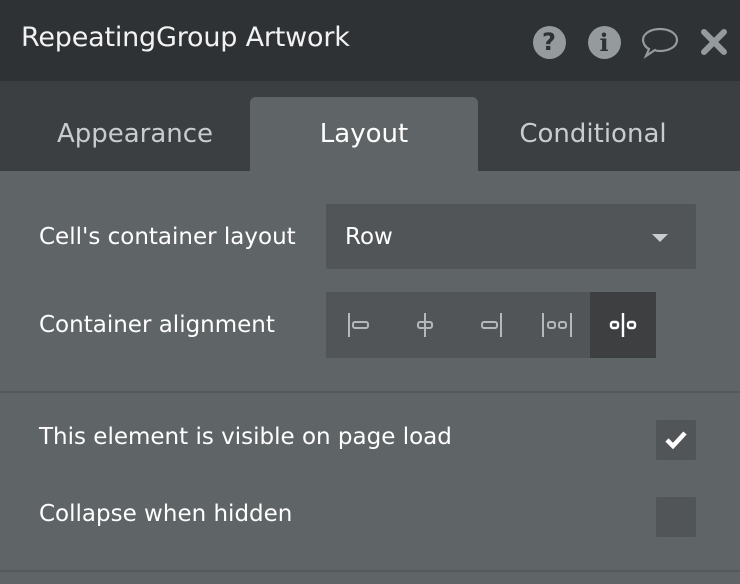  I want to click on align-center-button, so click(425, 325).